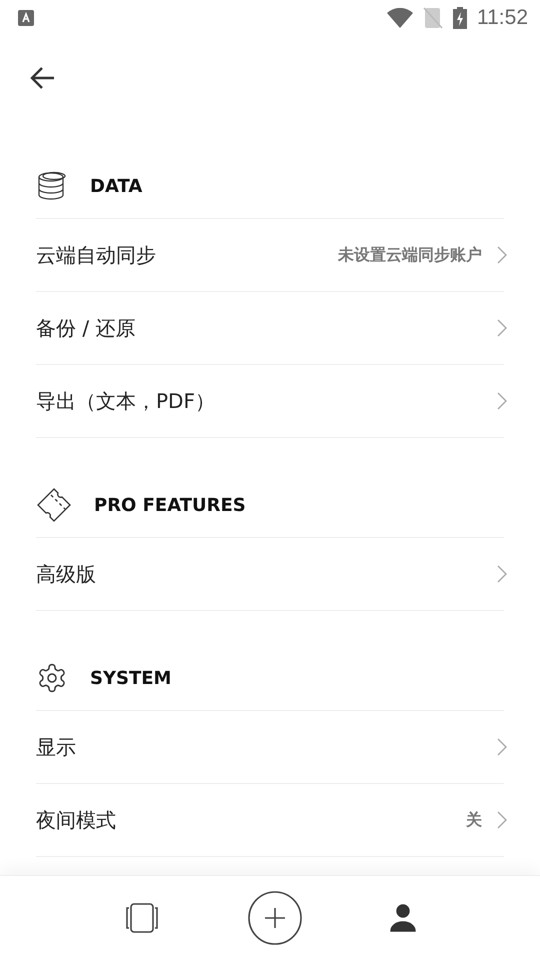 The width and height of the screenshot is (540, 960). What do you see at coordinates (170, 505) in the screenshot?
I see `section-title: PRO FEATURES` at bounding box center [170, 505].